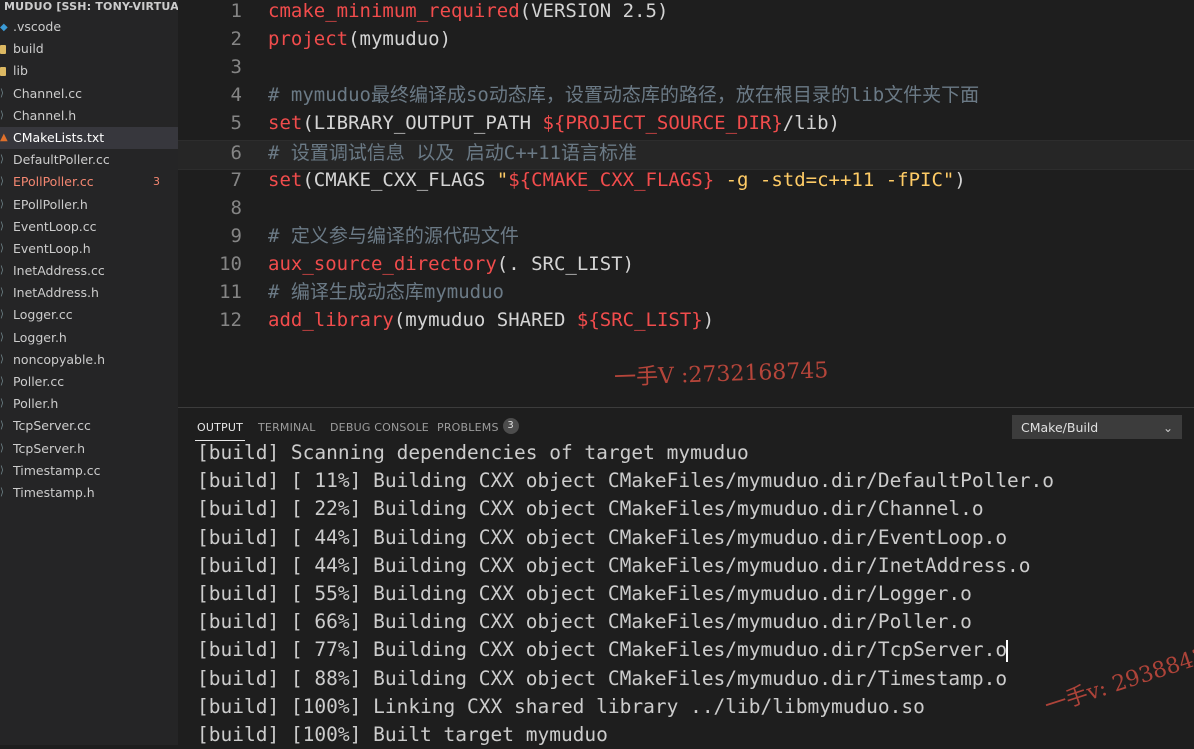 This screenshot has width=1194, height=749. What do you see at coordinates (52, 248) in the screenshot?
I see `file-label: EventLoop.h` at bounding box center [52, 248].